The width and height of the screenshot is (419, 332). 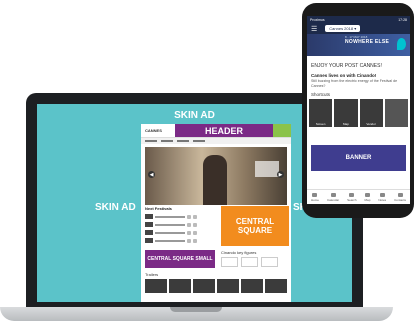 What do you see at coordinates (216, 282) in the screenshot?
I see `trailers-section: Trailers` at bounding box center [216, 282].